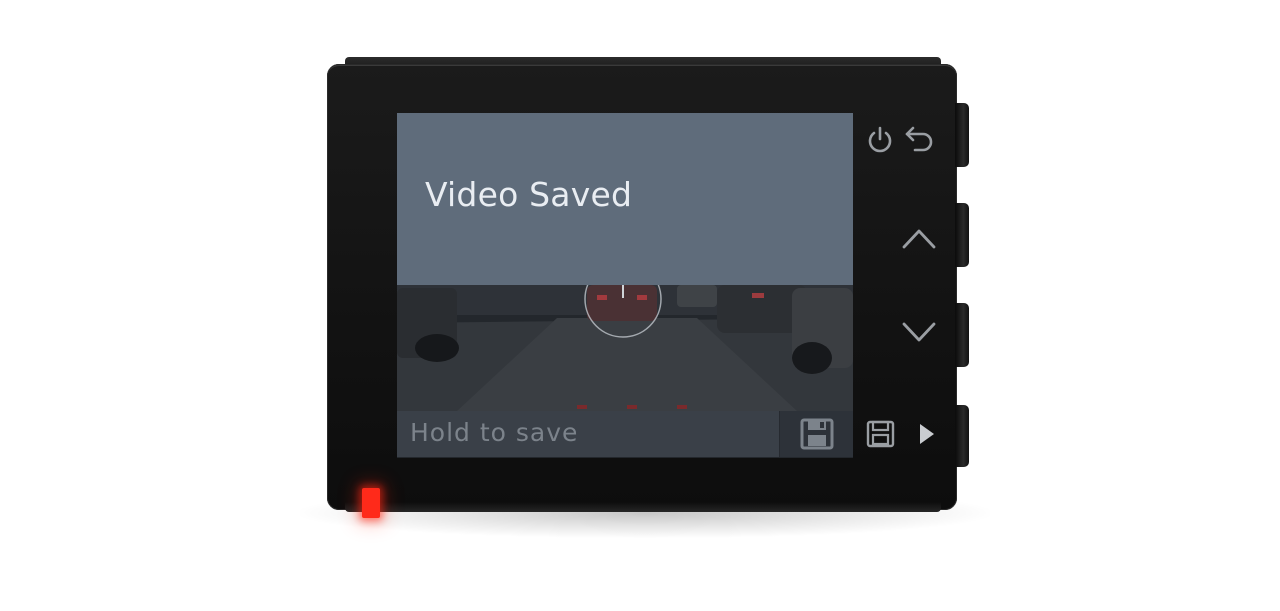 This screenshot has height=611, width=1280. What do you see at coordinates (962, 335) in the screenshot?
I see `side-button-down` at bounding box center [962, 335].